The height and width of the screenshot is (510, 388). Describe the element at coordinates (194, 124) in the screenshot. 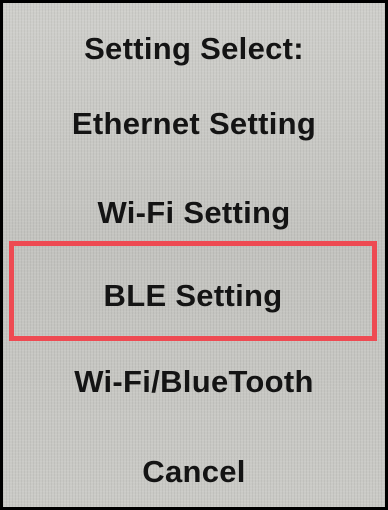

I see `menu-item-ethernet-setting: Ethernet Setting` at that location.